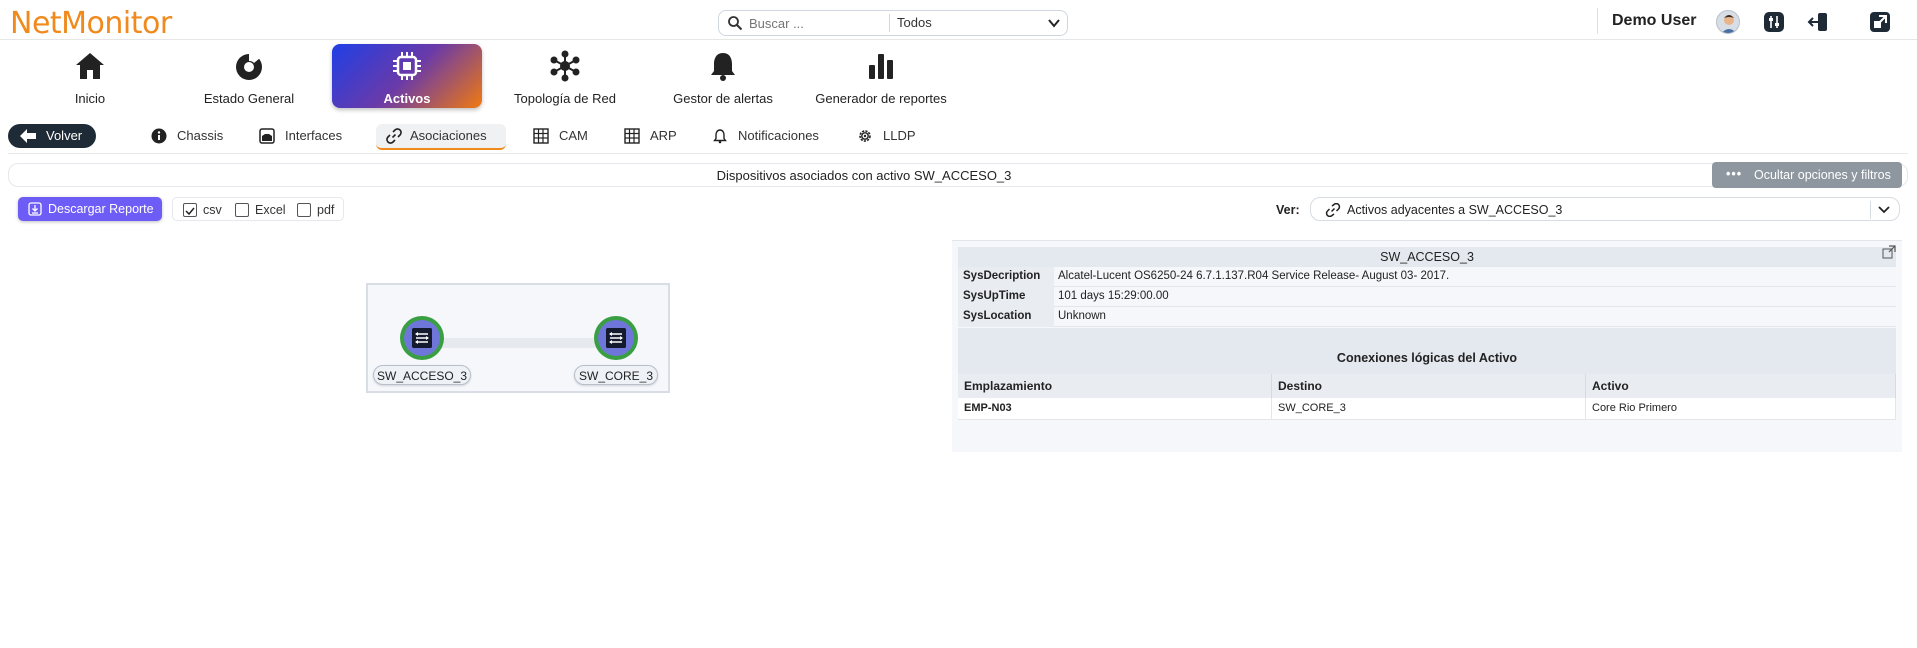 This screenshot has width=1917, height=648. What do you see at coordinates (1597, 21) in the screenshot?
I see `header-divider` at bounding box center [1597, 21].